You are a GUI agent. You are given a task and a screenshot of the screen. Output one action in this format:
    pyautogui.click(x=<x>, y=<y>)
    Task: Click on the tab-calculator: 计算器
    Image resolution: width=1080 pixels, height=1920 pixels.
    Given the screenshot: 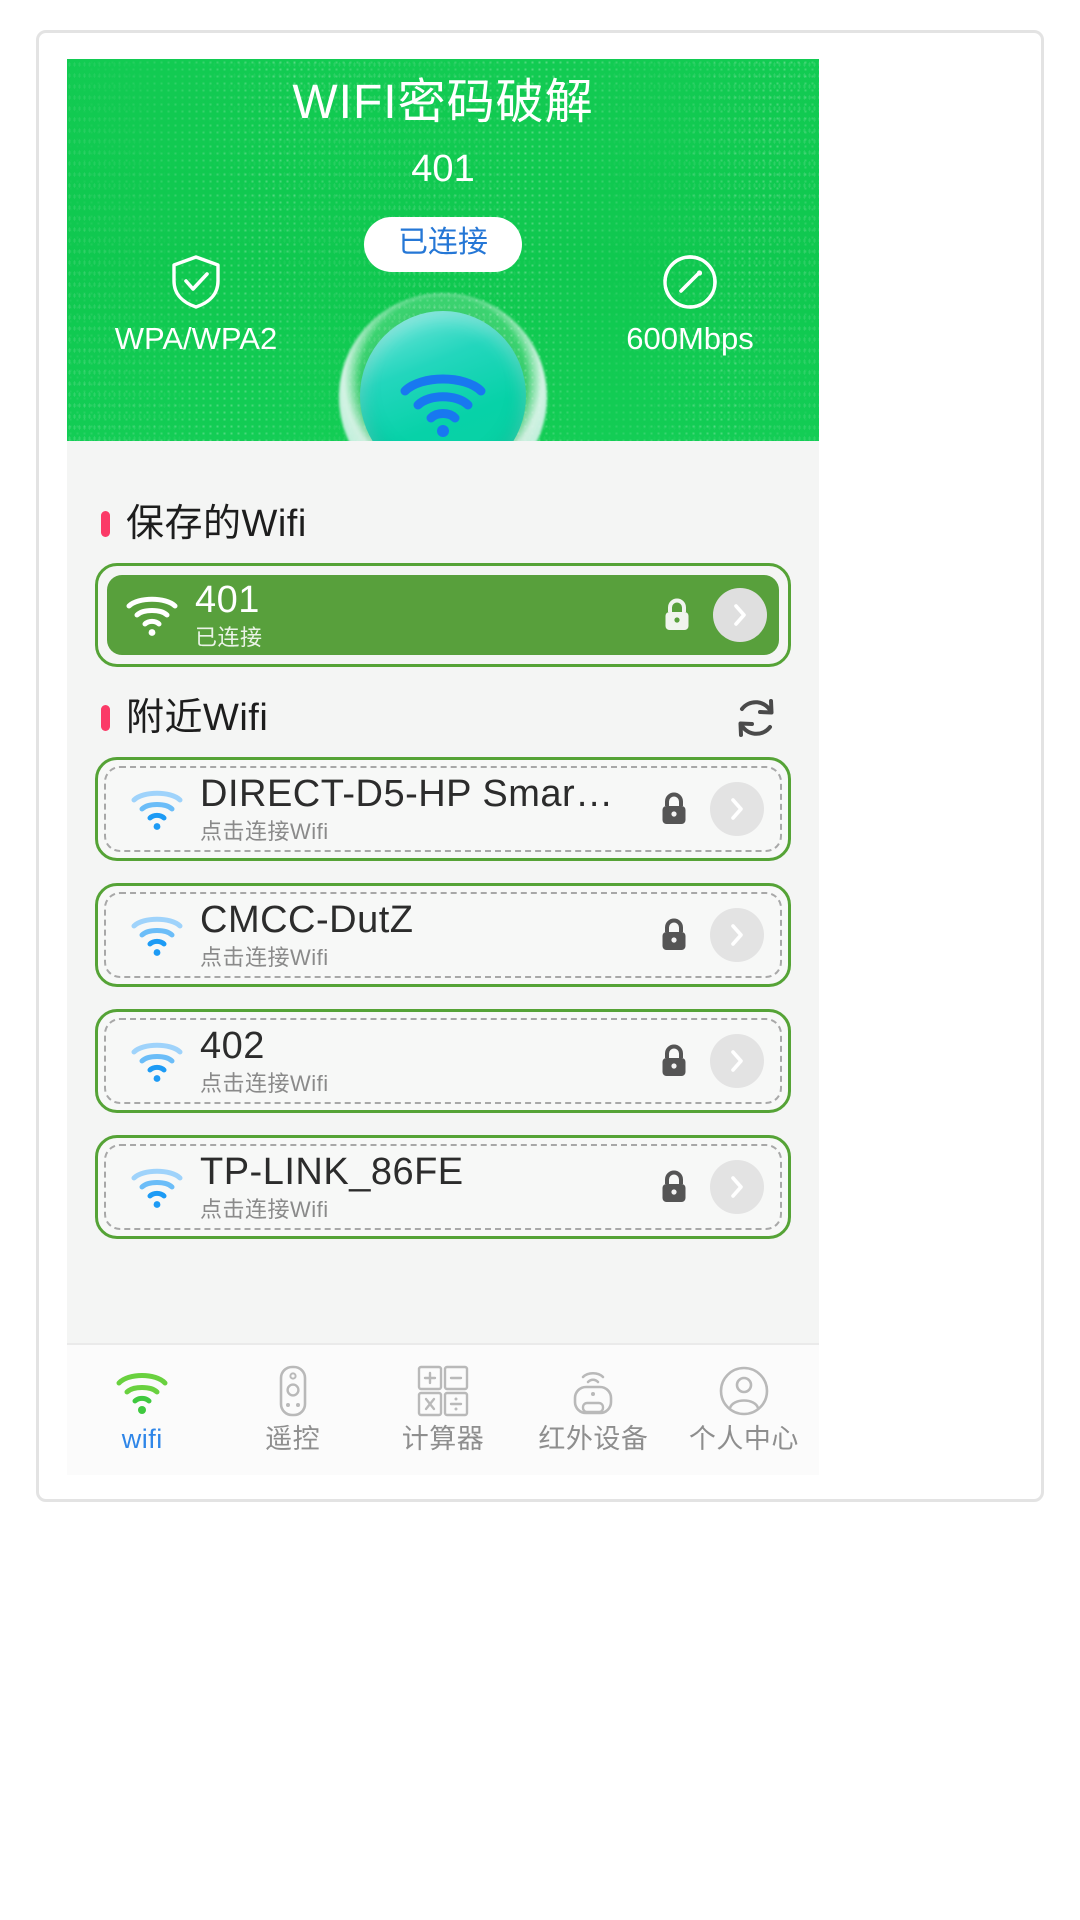 What is the action you would take?
    pyautogui.click(x=443, y=1410)
    